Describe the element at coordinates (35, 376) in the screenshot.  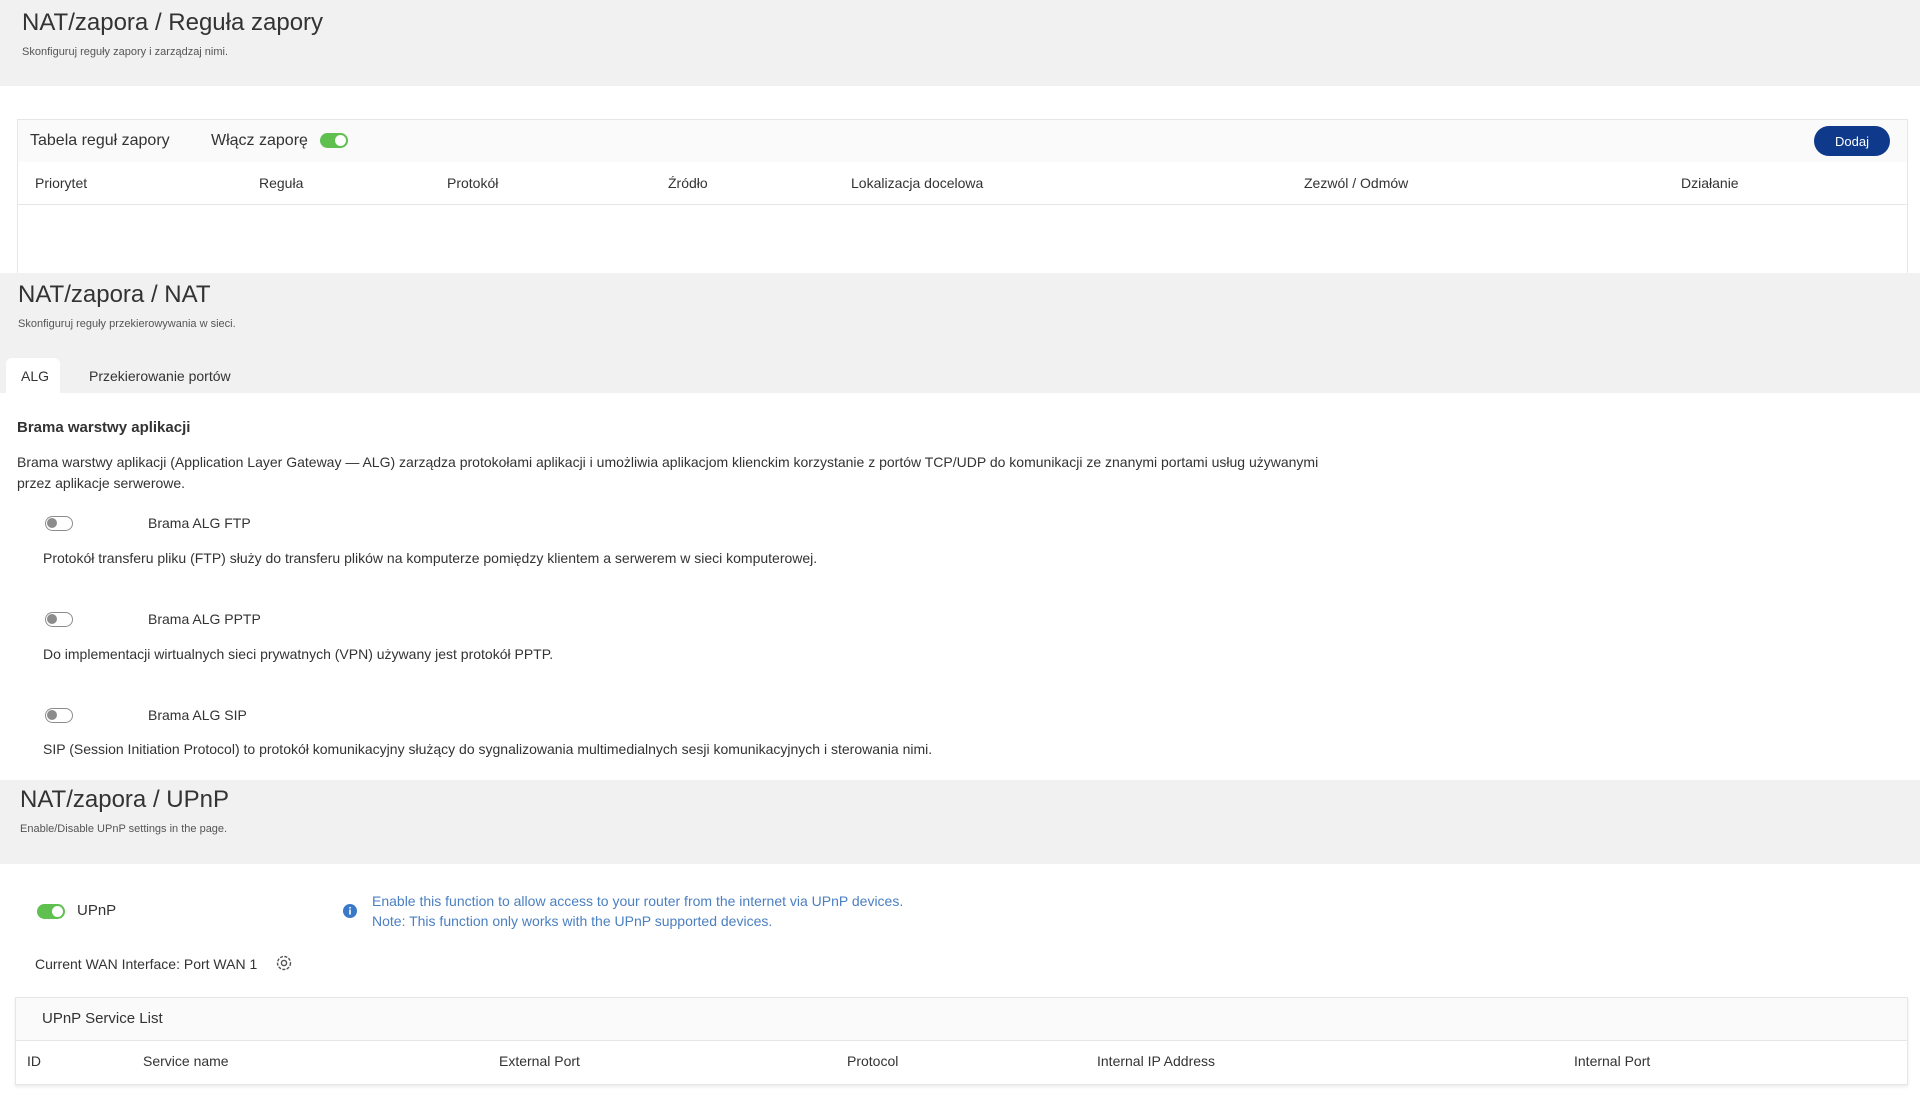
I see `tab-alg-label: ALG` at that location.